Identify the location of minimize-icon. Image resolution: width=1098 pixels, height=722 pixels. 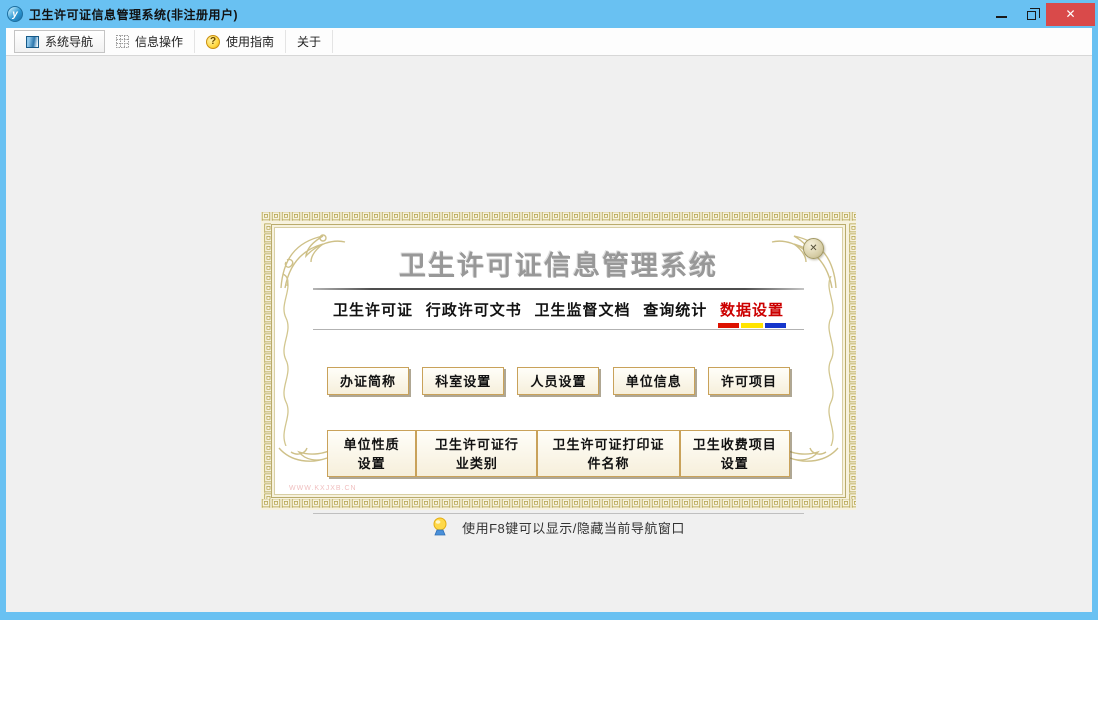
(1001, 17).